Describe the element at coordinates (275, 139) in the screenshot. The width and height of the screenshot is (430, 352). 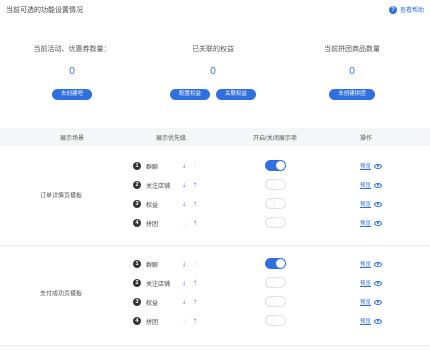
I see `column-header-toggle: 开启/关闭展示项` at that location.